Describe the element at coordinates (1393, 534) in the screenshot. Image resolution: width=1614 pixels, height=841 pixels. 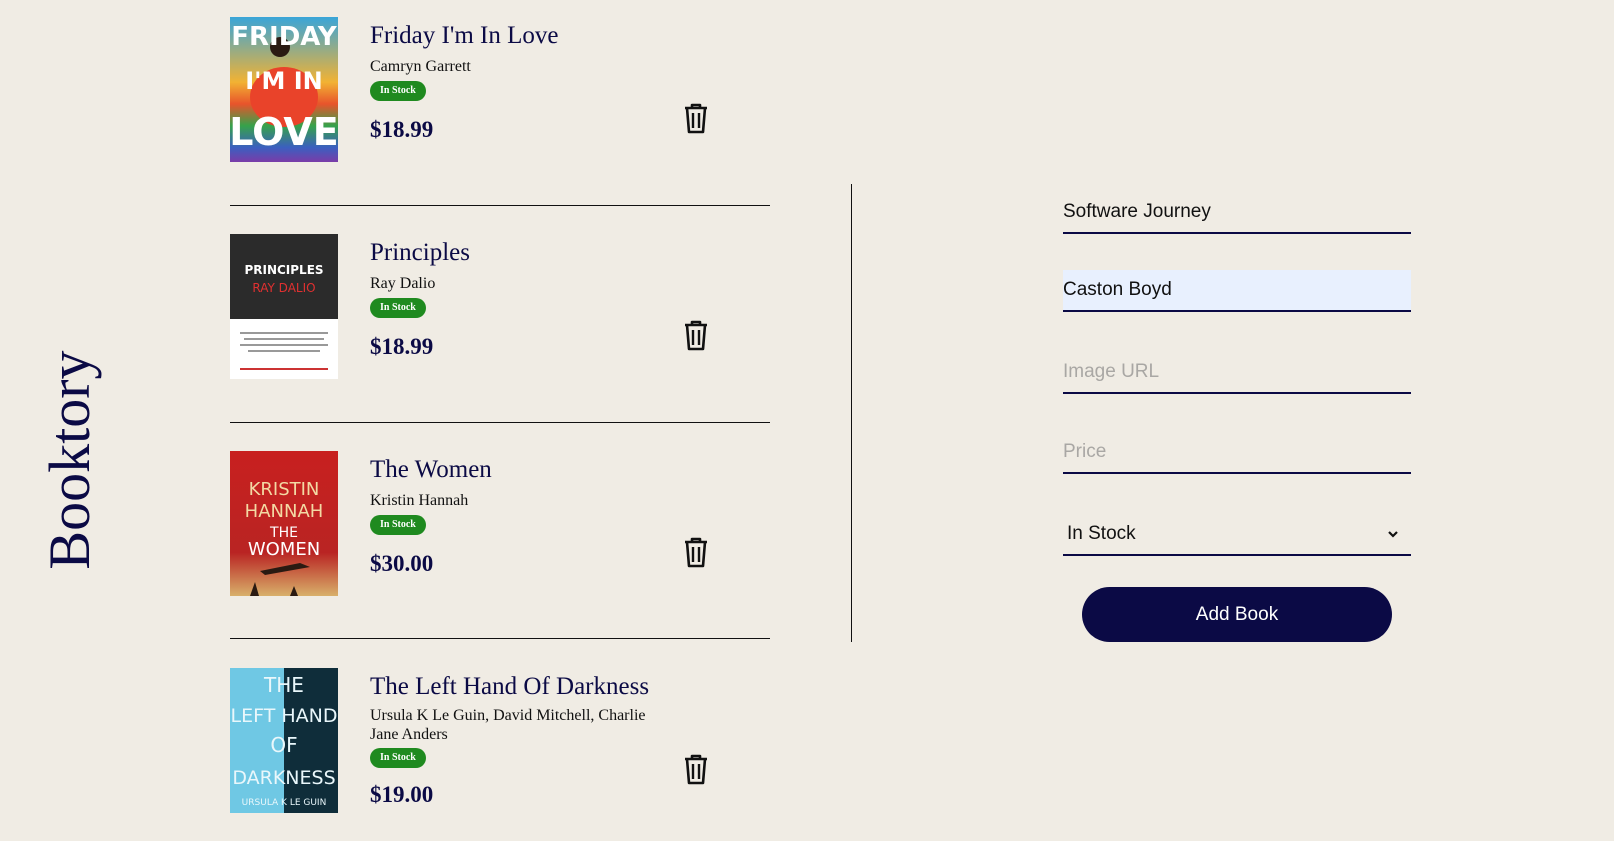
I see `chevron-down-icon` at that location.